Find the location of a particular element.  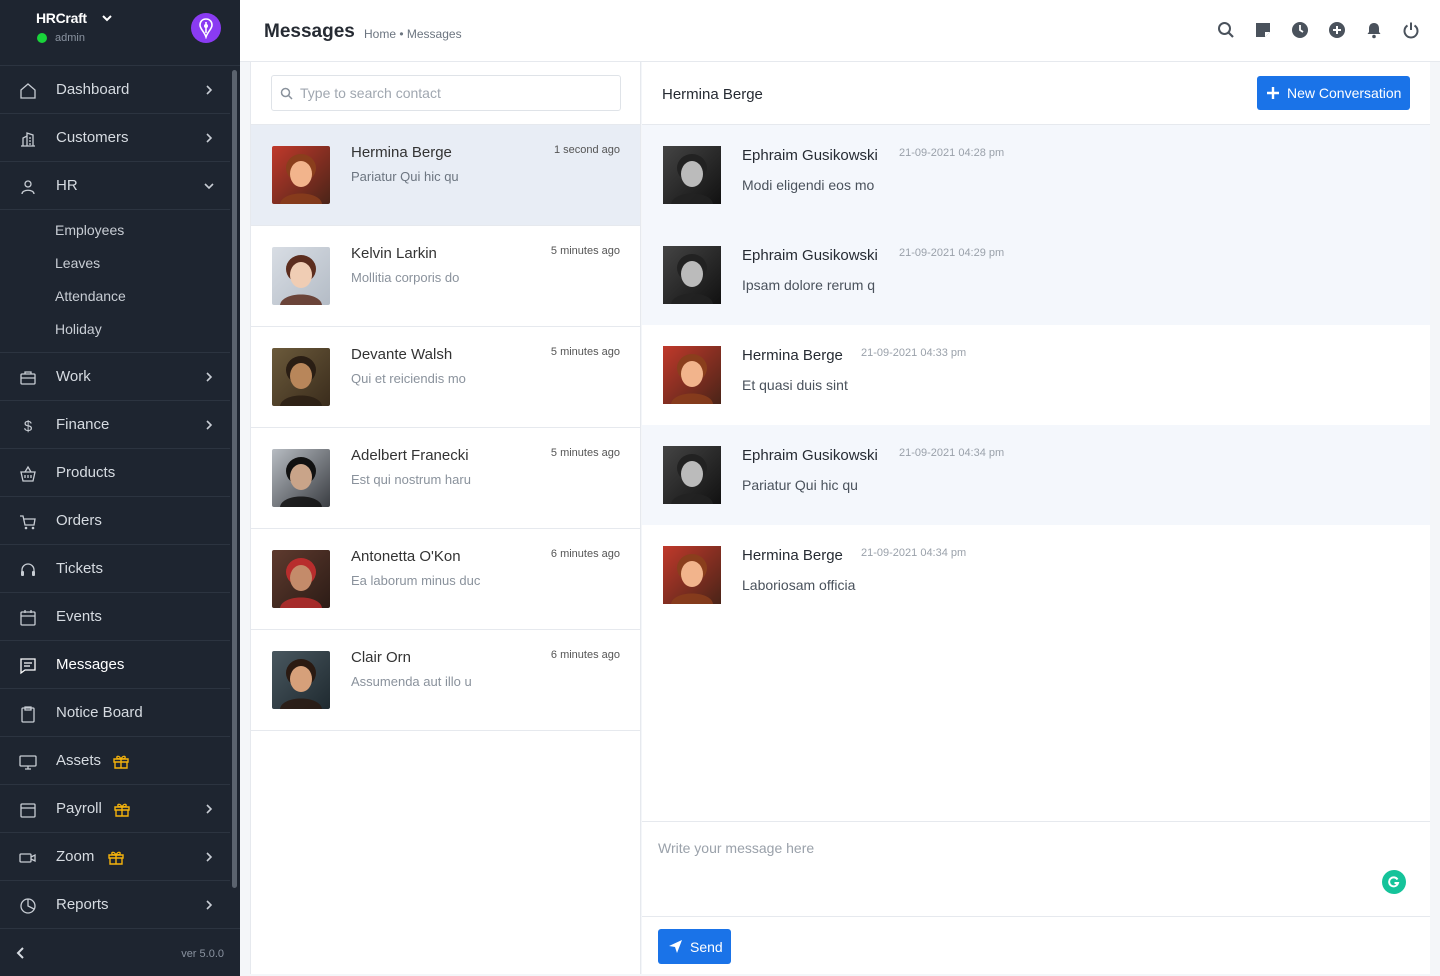

app-logo-icon is located at coordinates (206, 28).